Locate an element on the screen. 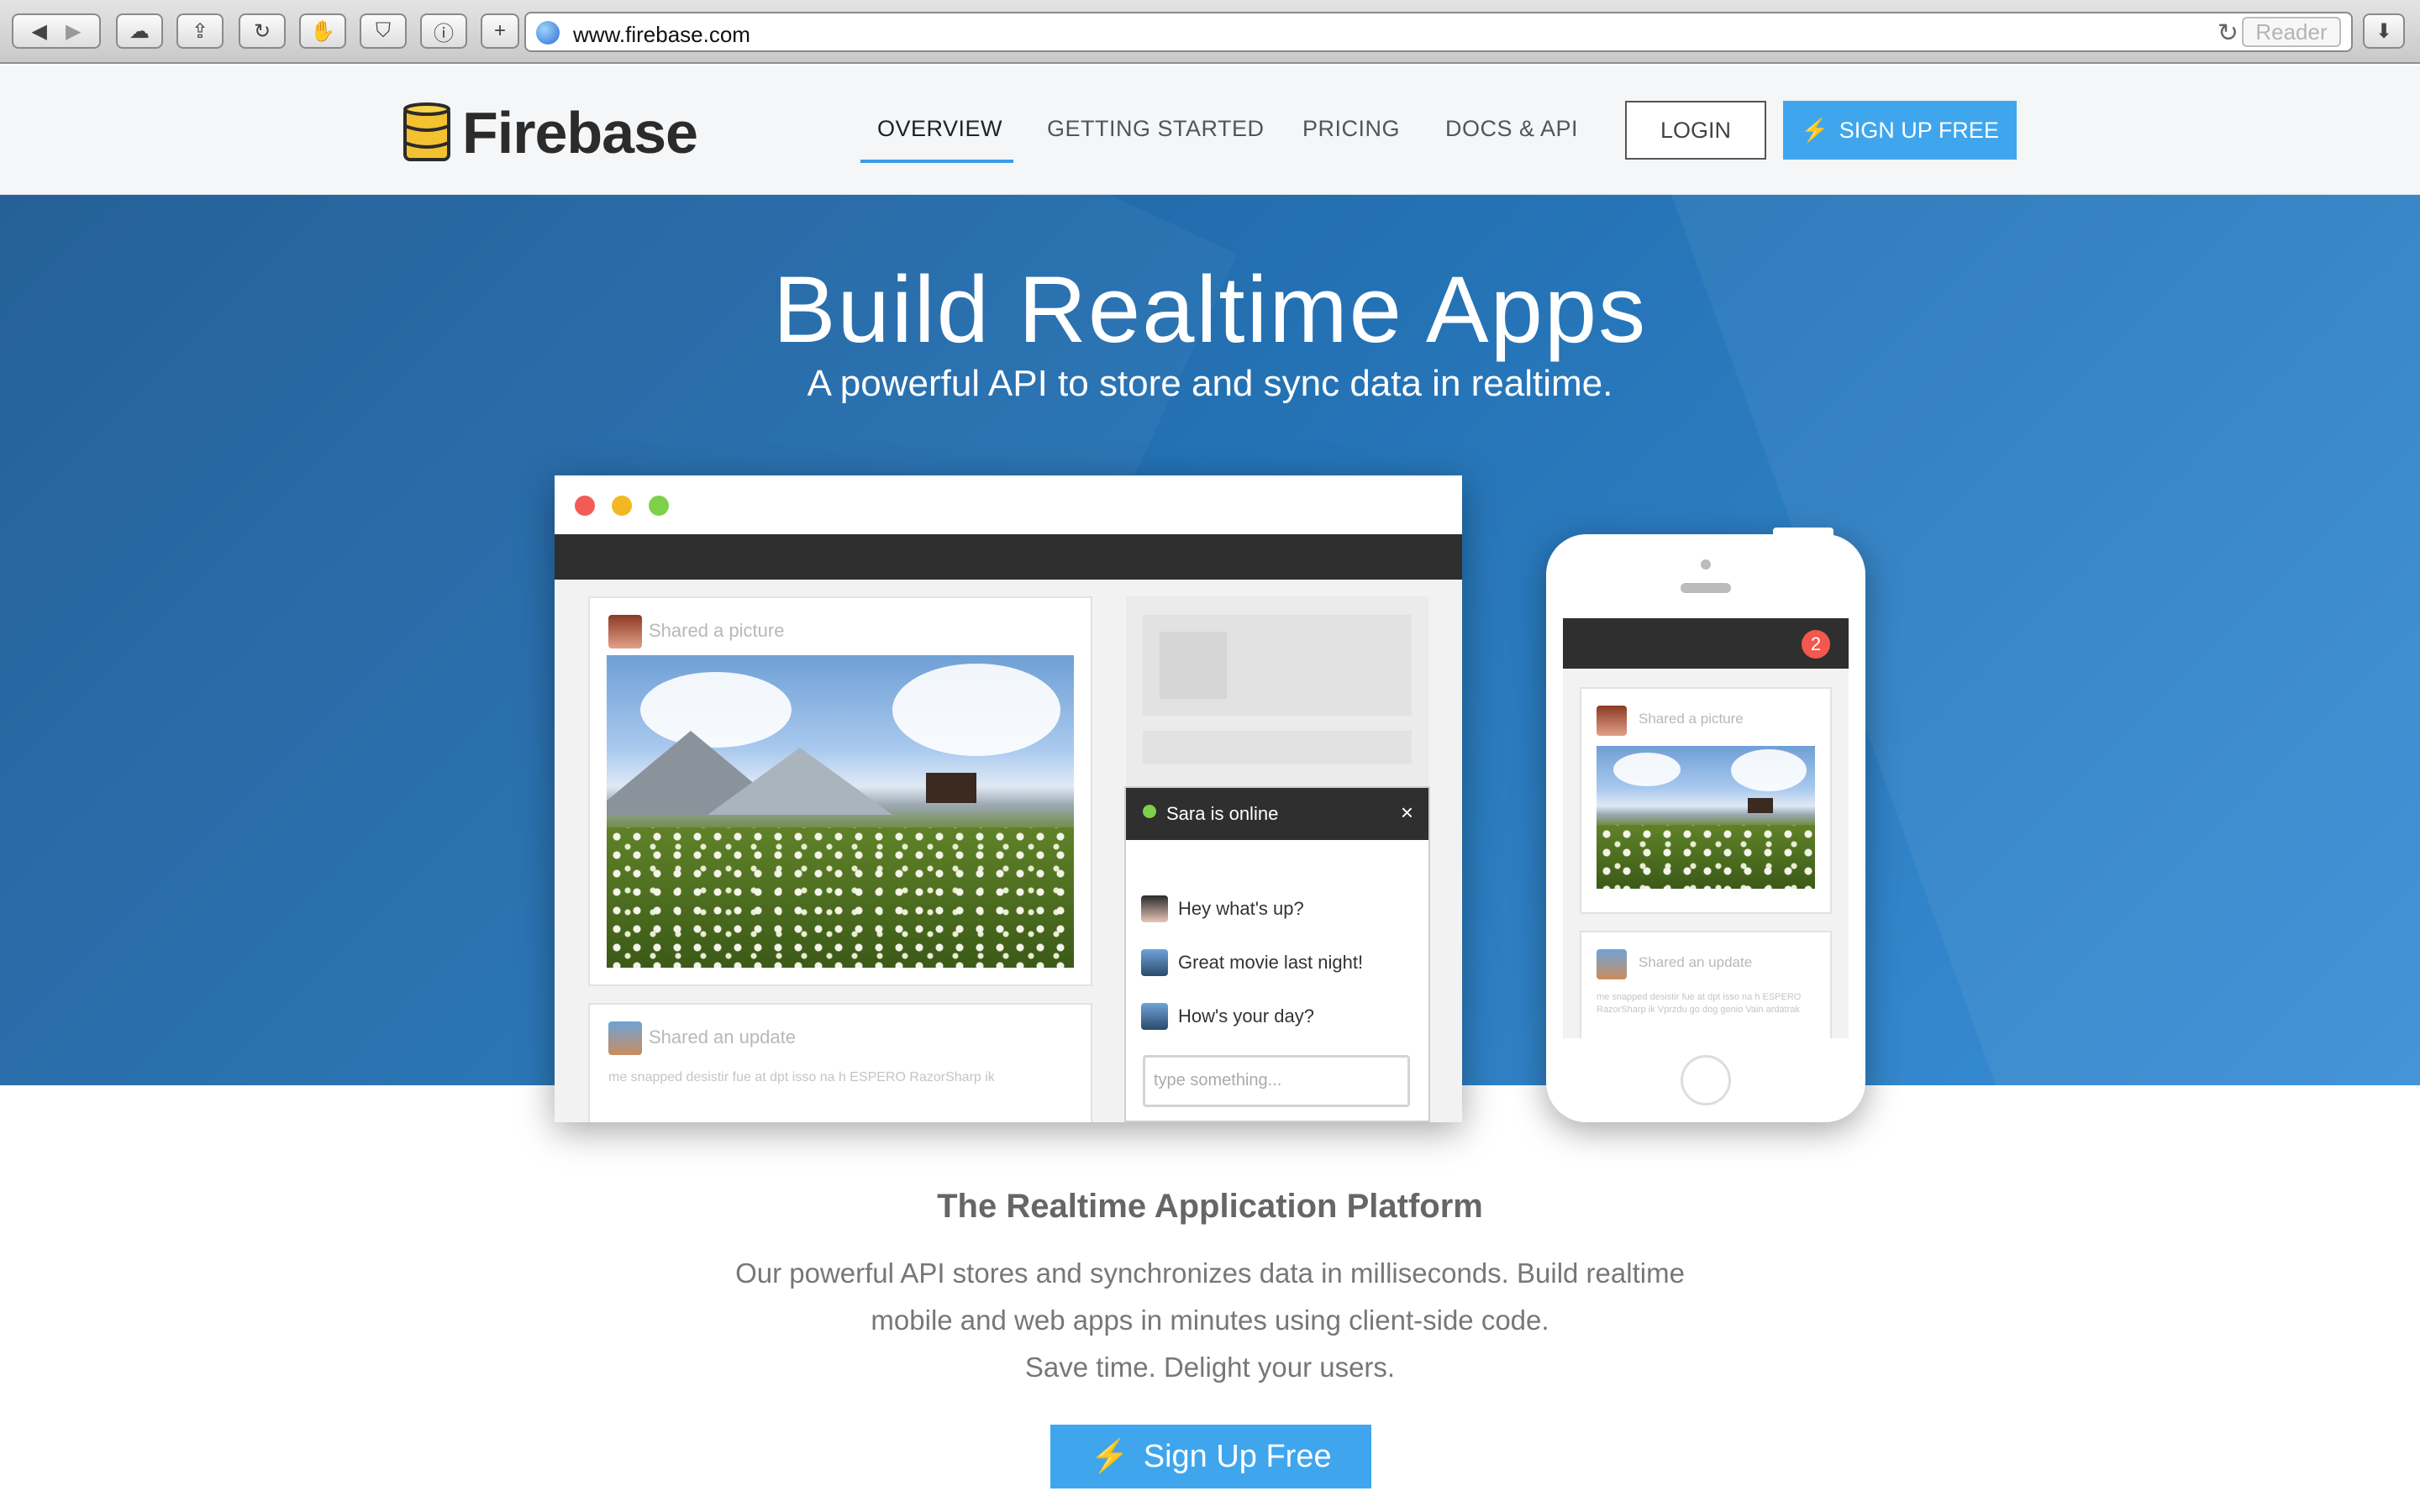 The height and width of the screenshot is (1512, 2420). chat-message: Hey what's up? is located at coordinates (1223, 908).